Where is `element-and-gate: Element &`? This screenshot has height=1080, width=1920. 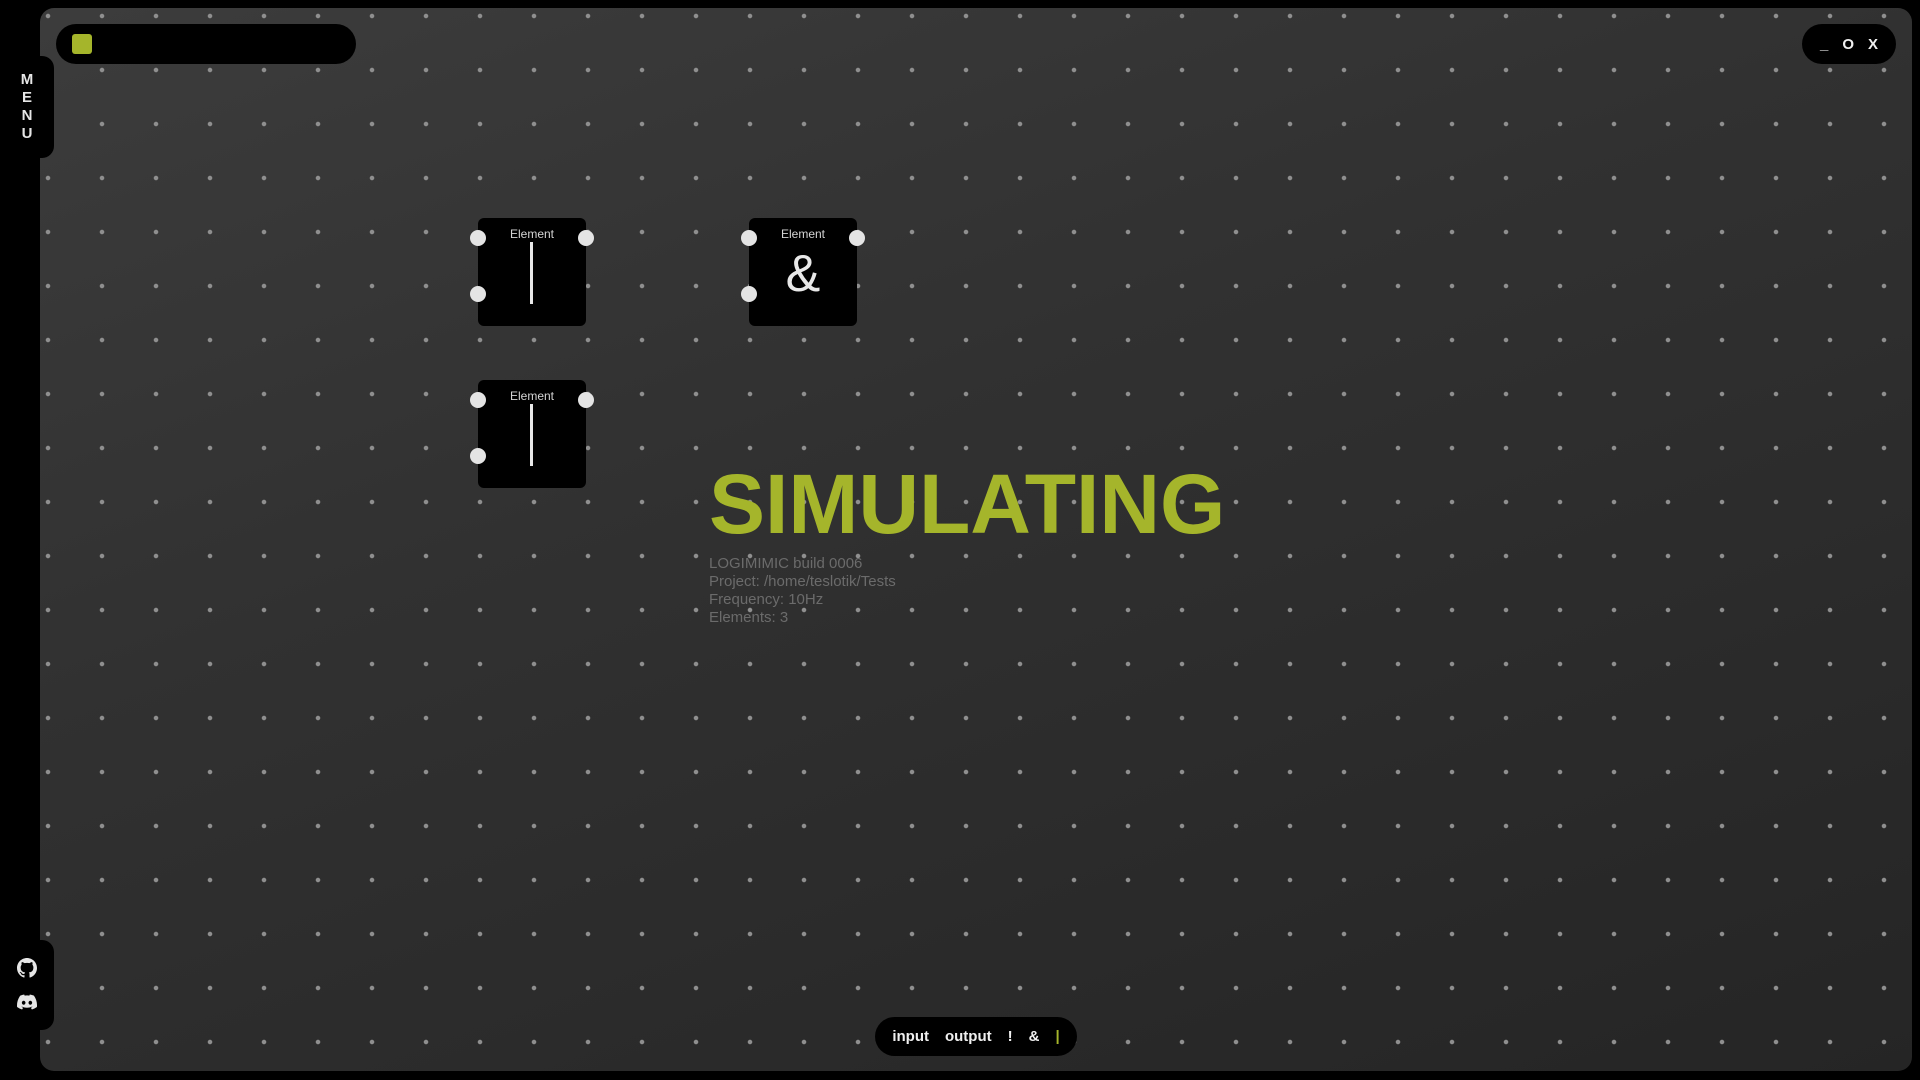 element-and-gate: Element & is located at coordinates (803, 272).